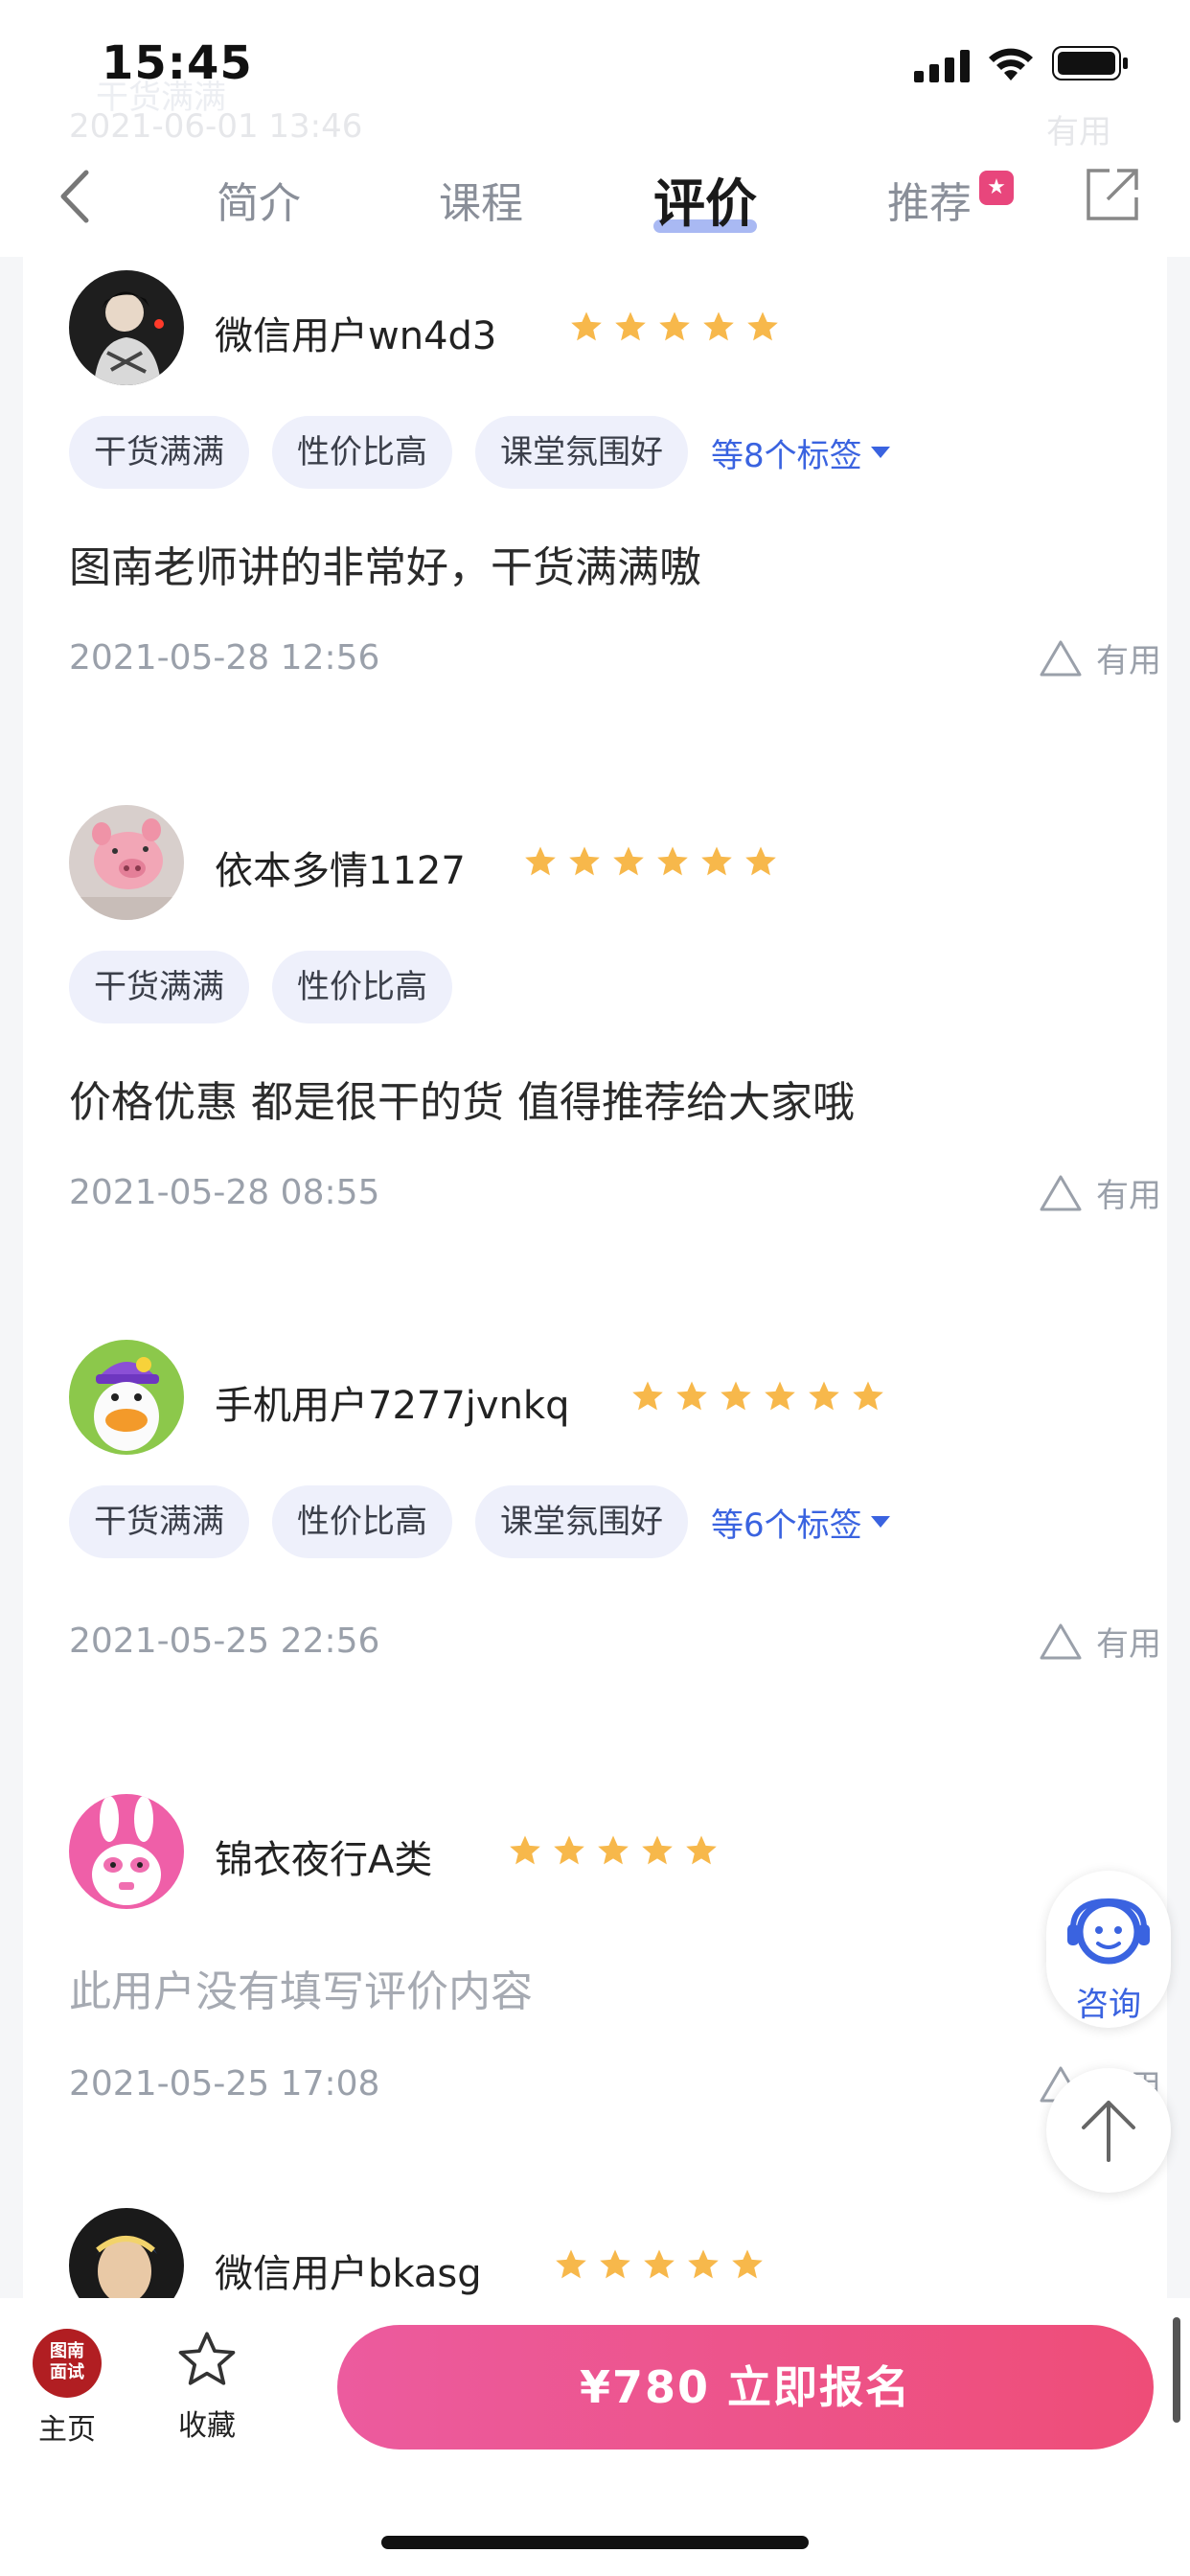 The width and height of the screenshot is (1190, 2576). What do you see at coordinates (67, 2430) in the screenshot?
I see `home-label: 主页` at bounding box center [67, 2430].